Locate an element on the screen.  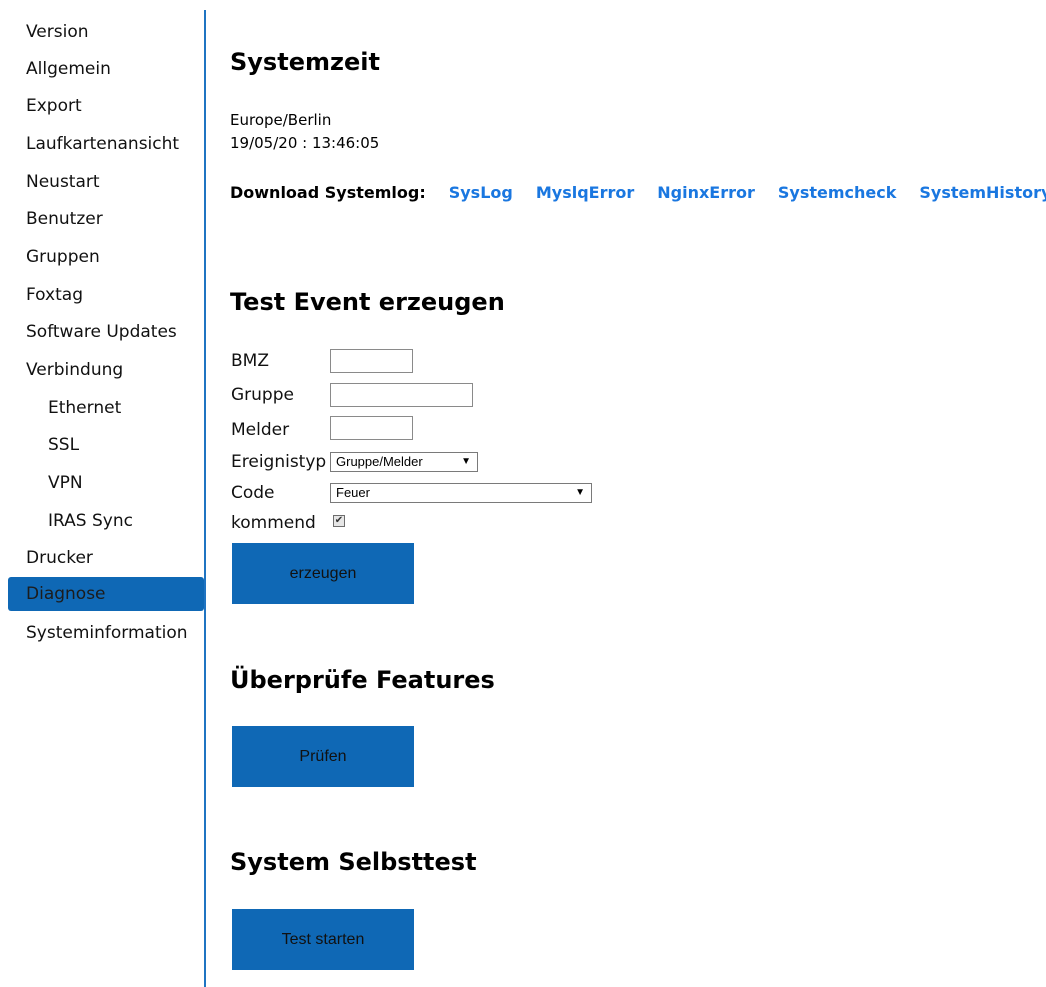
sidebar-item-neustart: Neustart is located at coordinates (106, 182).